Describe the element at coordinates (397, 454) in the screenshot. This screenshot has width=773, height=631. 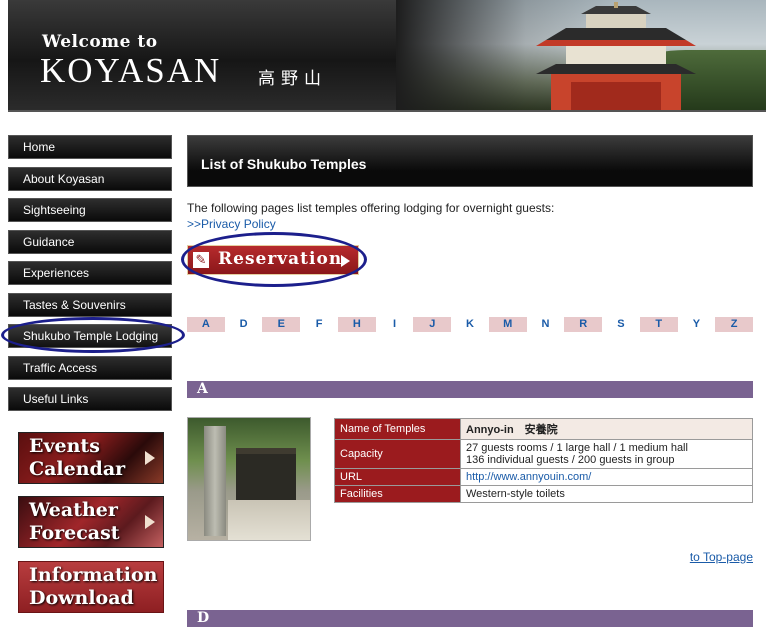
I see `row-key: Capacity` at that location.